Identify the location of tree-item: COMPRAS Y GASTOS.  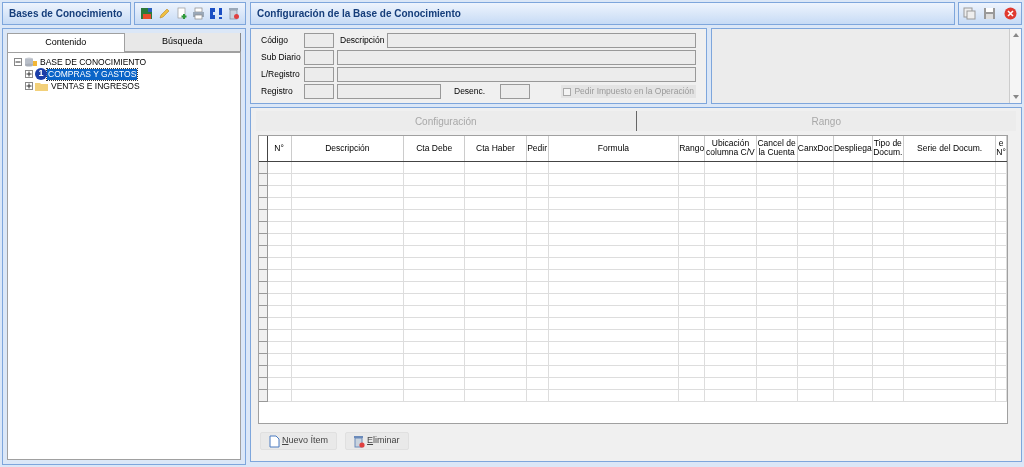
(92, 74).